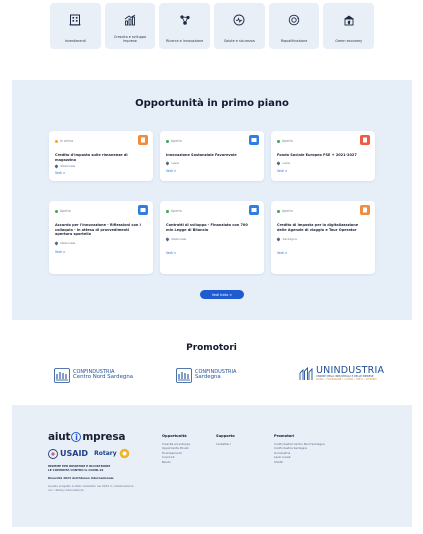 The image size is (423, 534). I want to click on logo-confindustria-cns: CONFINDUSTRIA Centro Nord Sardegna, so click(93, 375).